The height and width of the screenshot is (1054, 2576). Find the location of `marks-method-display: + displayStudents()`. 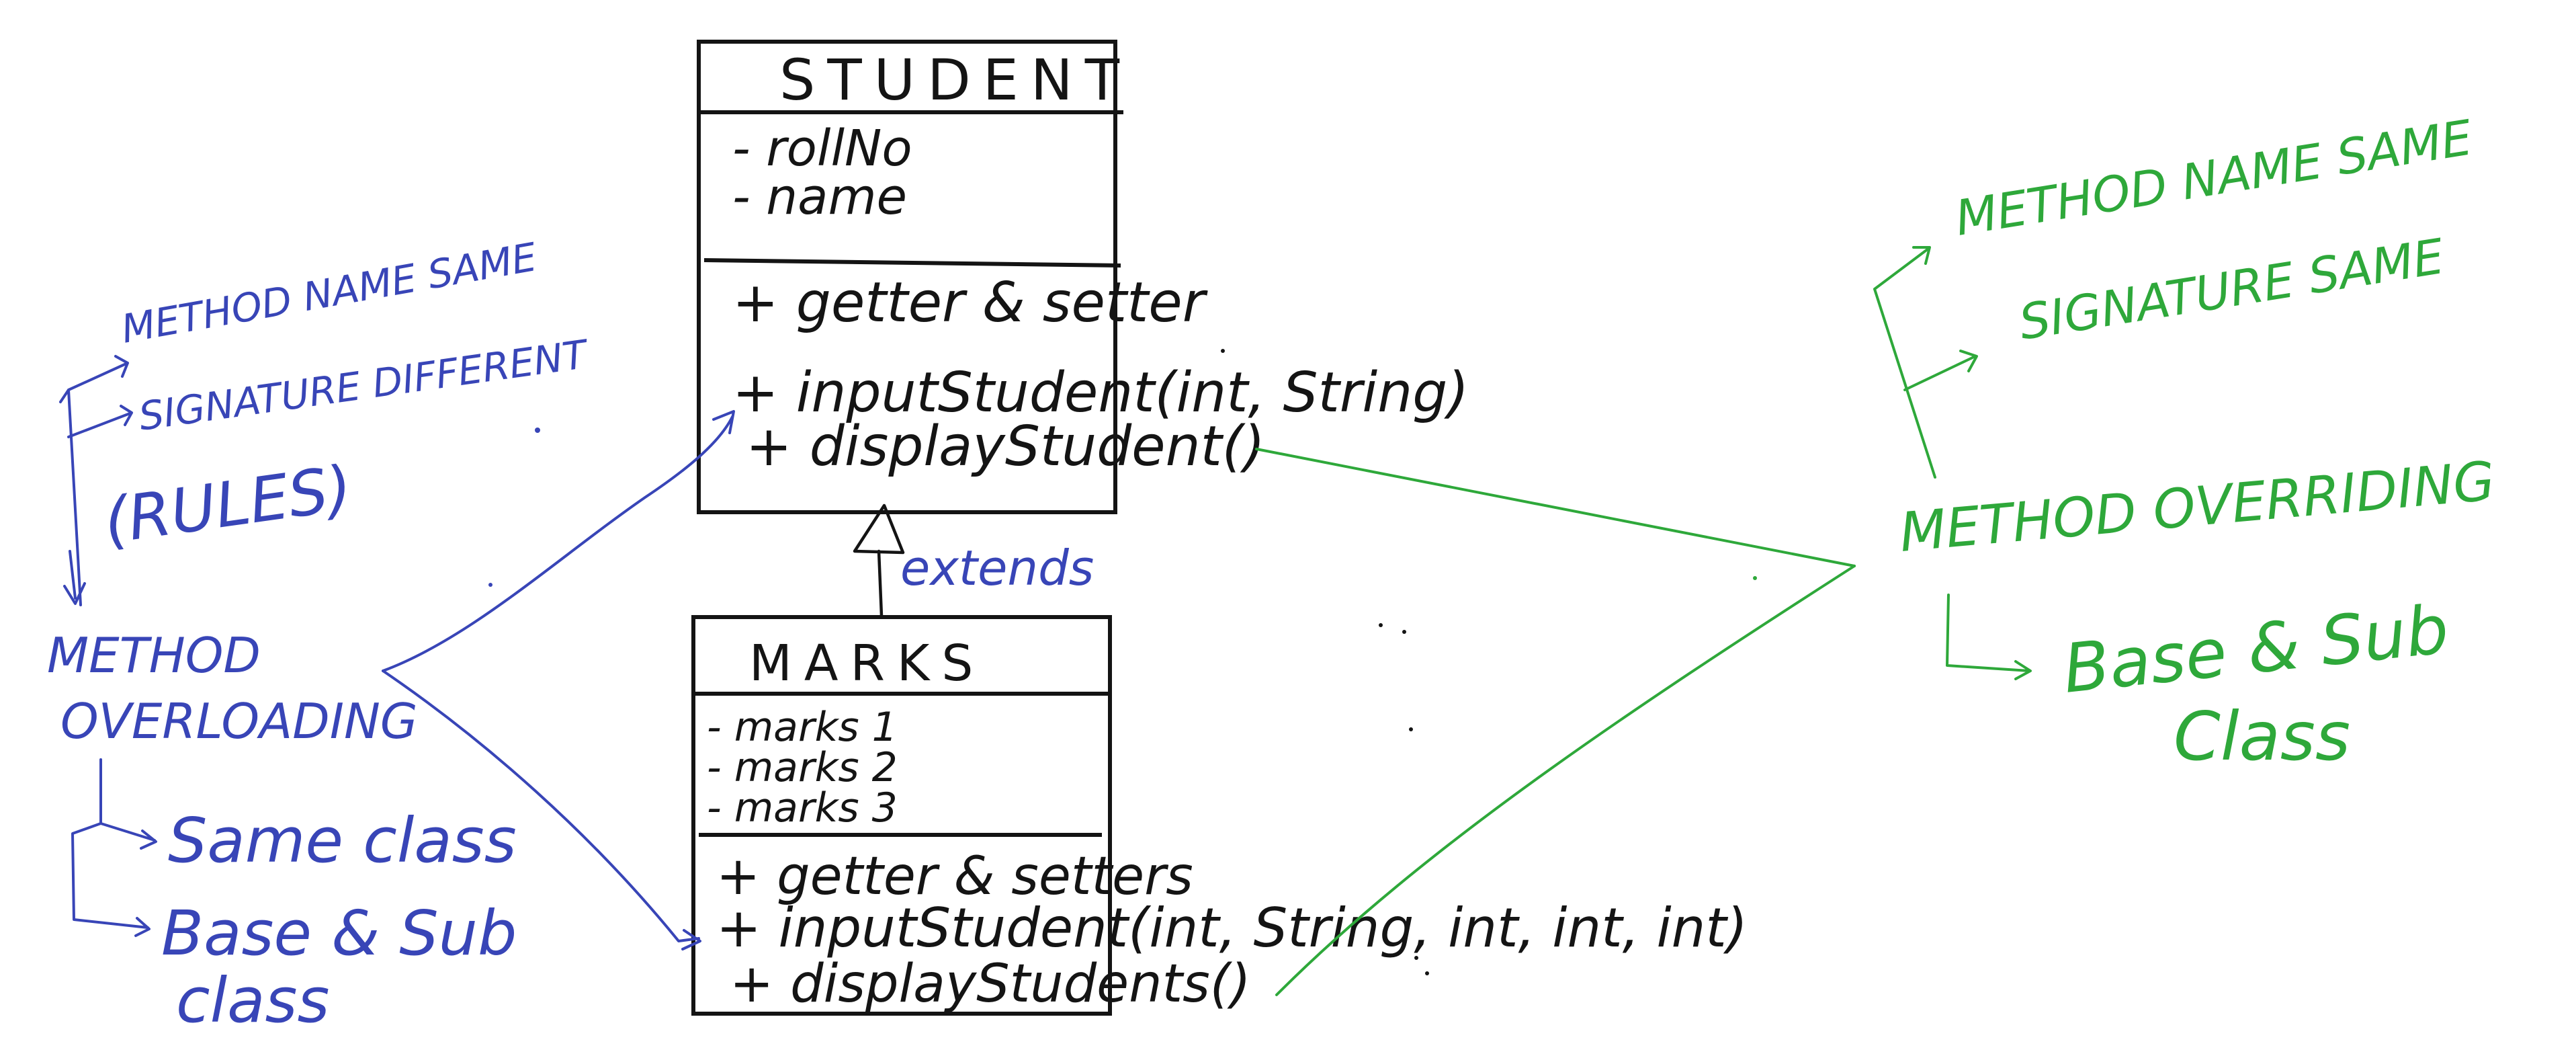

marks-method-display: + displayStudents() is located at coordinates (990, 984).